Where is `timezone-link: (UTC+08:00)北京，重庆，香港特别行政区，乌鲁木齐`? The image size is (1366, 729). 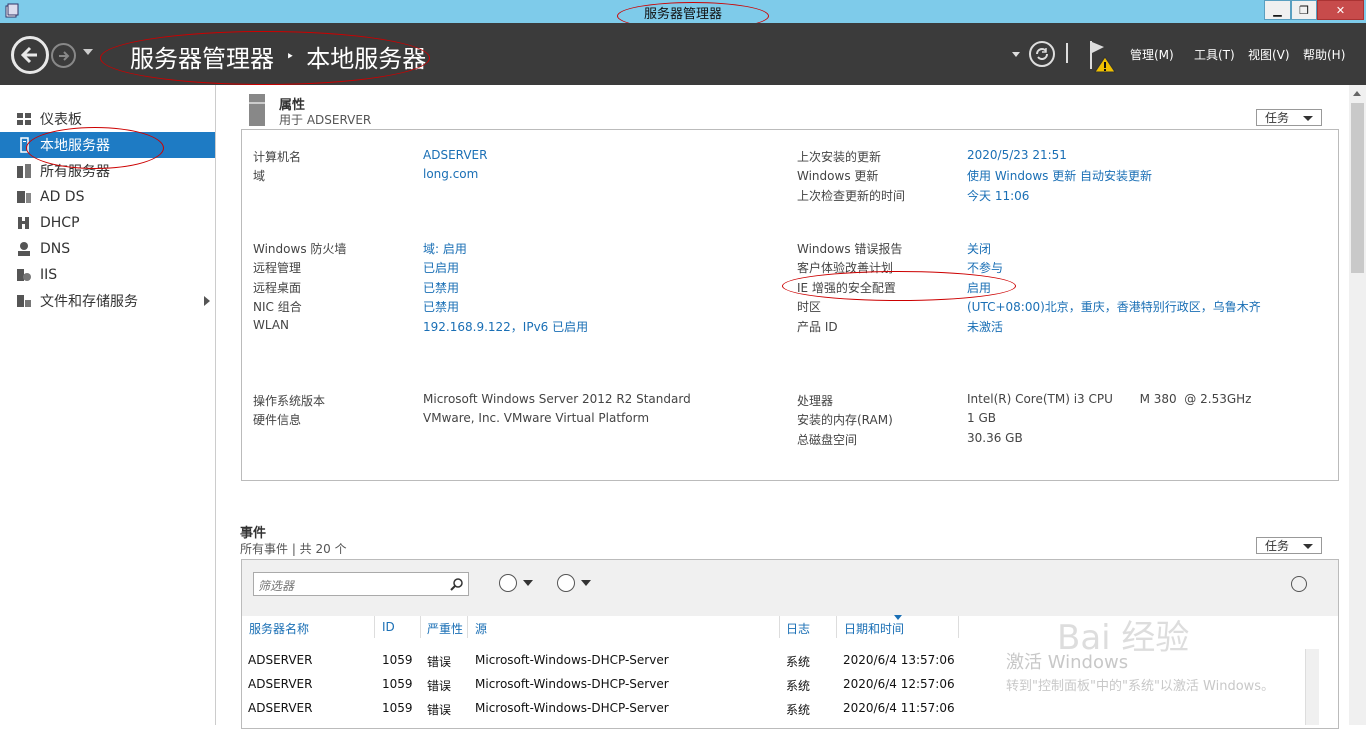 timezone-link: (UTC+08:00)北京，重庆，香港特别行政区，乌鲁木齐 is located at coordinates (1114, 306).